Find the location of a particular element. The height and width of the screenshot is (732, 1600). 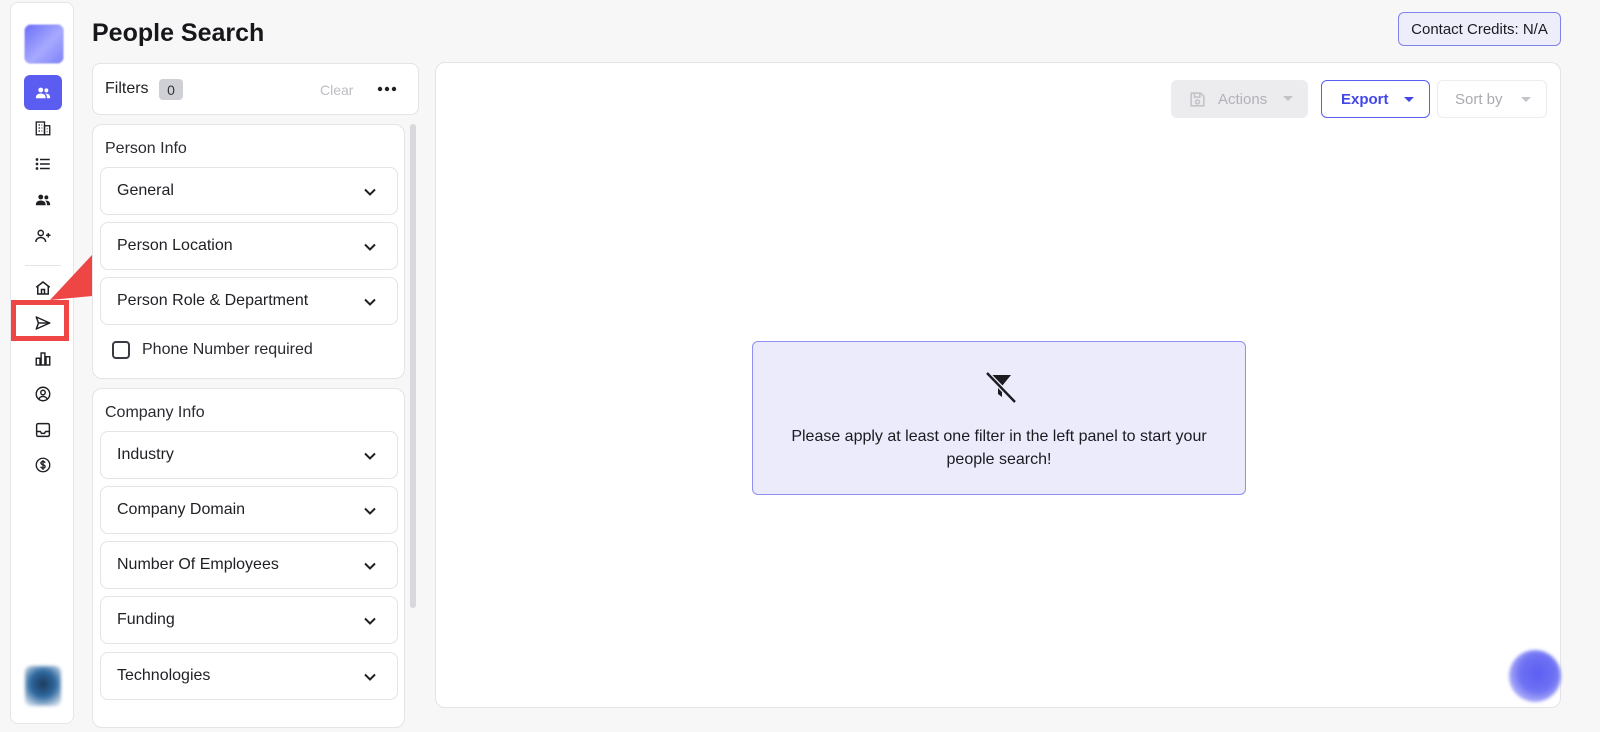

phone-required-checkbox: Phone Number required is located at coordinates (212, 350).